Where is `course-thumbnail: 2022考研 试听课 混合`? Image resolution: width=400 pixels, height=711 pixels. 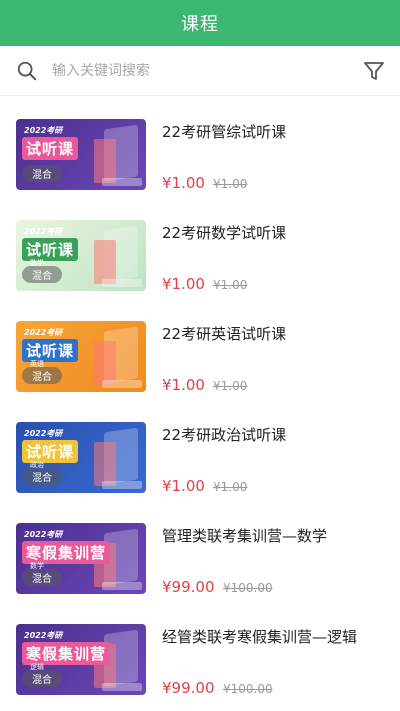 course-thumbnail: 2022考研 试听课 混合 is located at coordinates (81, 154).